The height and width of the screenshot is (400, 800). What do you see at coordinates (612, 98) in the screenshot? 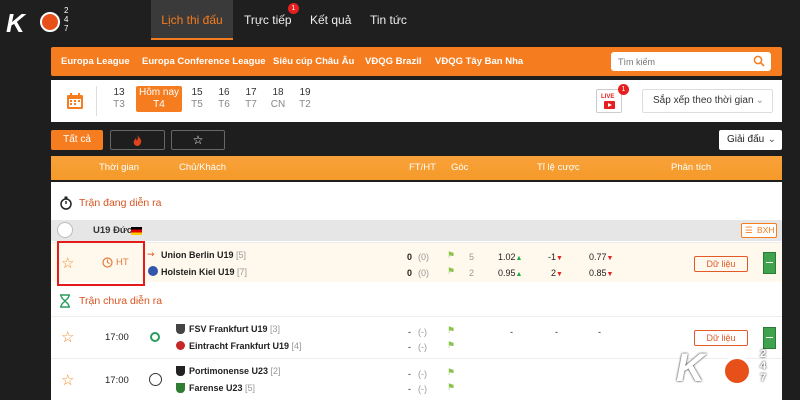
I see `live-button: LIVE 1` at bounding box center [612, 98].